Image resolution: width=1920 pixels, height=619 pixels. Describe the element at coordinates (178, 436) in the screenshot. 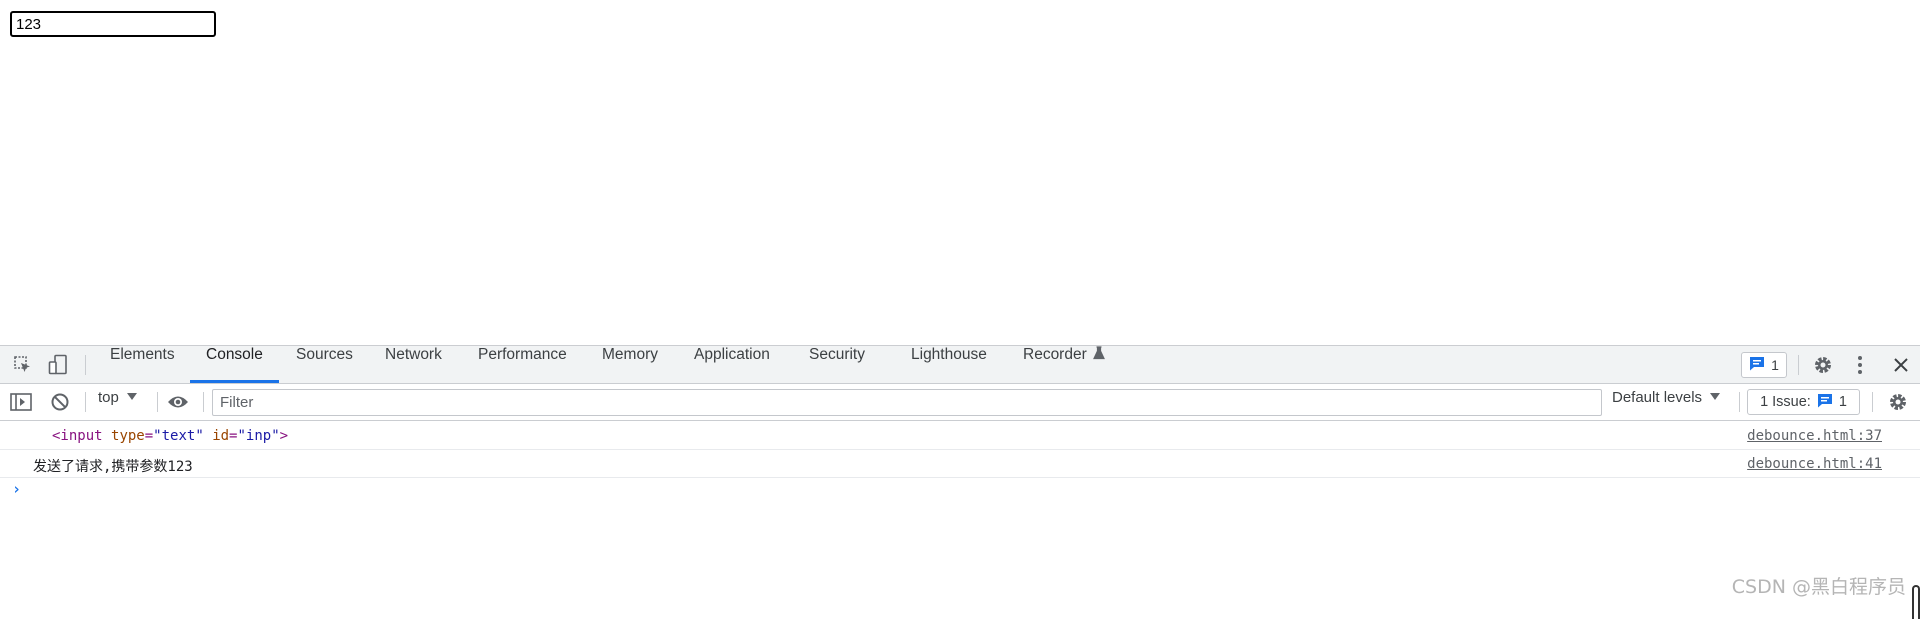

I see `attr-value: "text"` at that location.